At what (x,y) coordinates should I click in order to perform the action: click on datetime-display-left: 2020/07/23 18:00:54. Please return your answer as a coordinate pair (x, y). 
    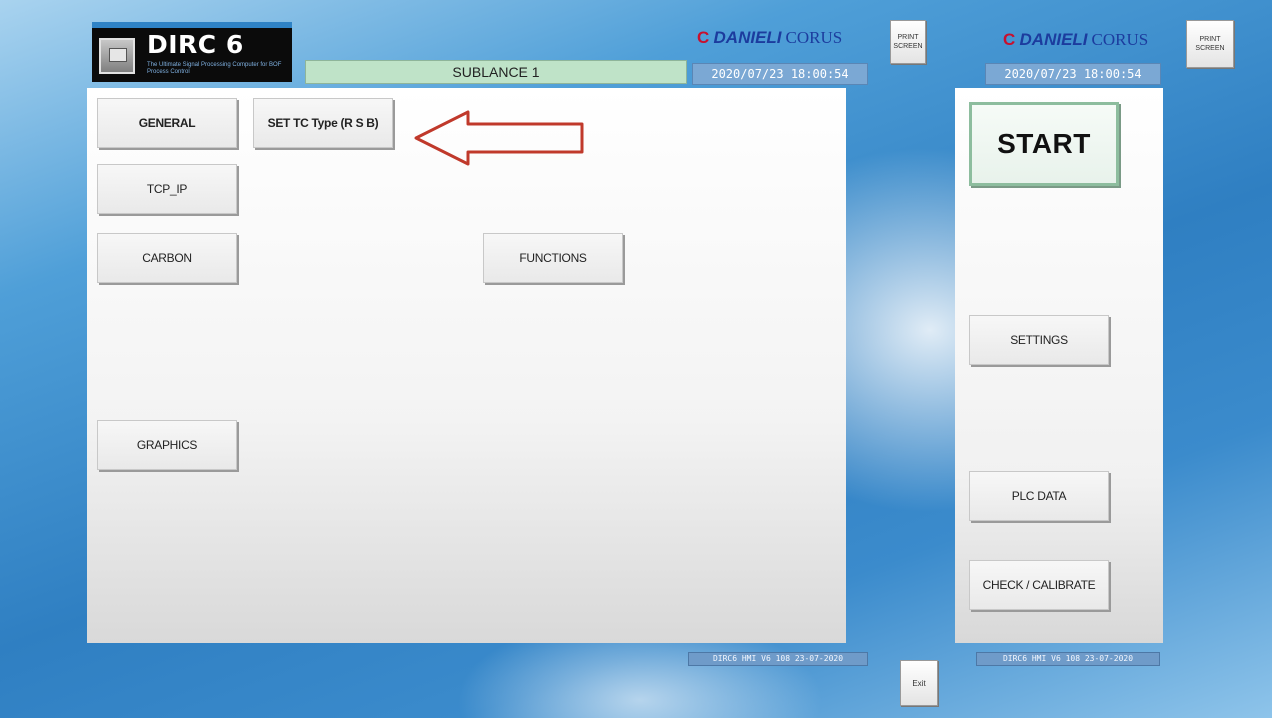
    Looking at the image, I should click on (780, 74).